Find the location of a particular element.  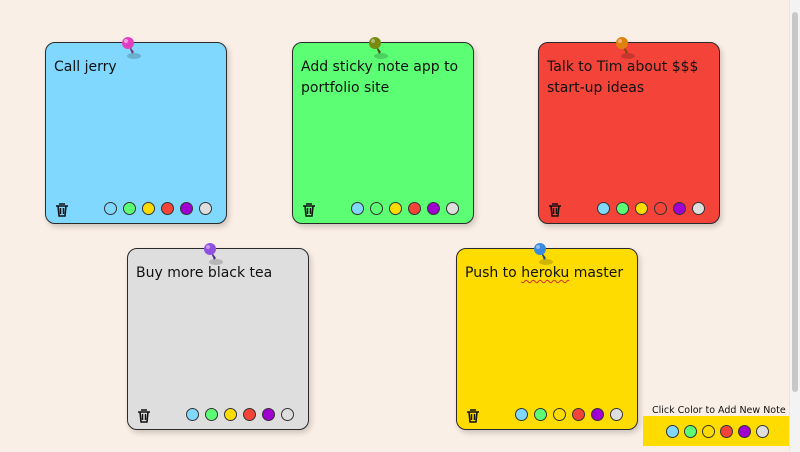

new-note-color-gray is located at coordinates (762, 431).